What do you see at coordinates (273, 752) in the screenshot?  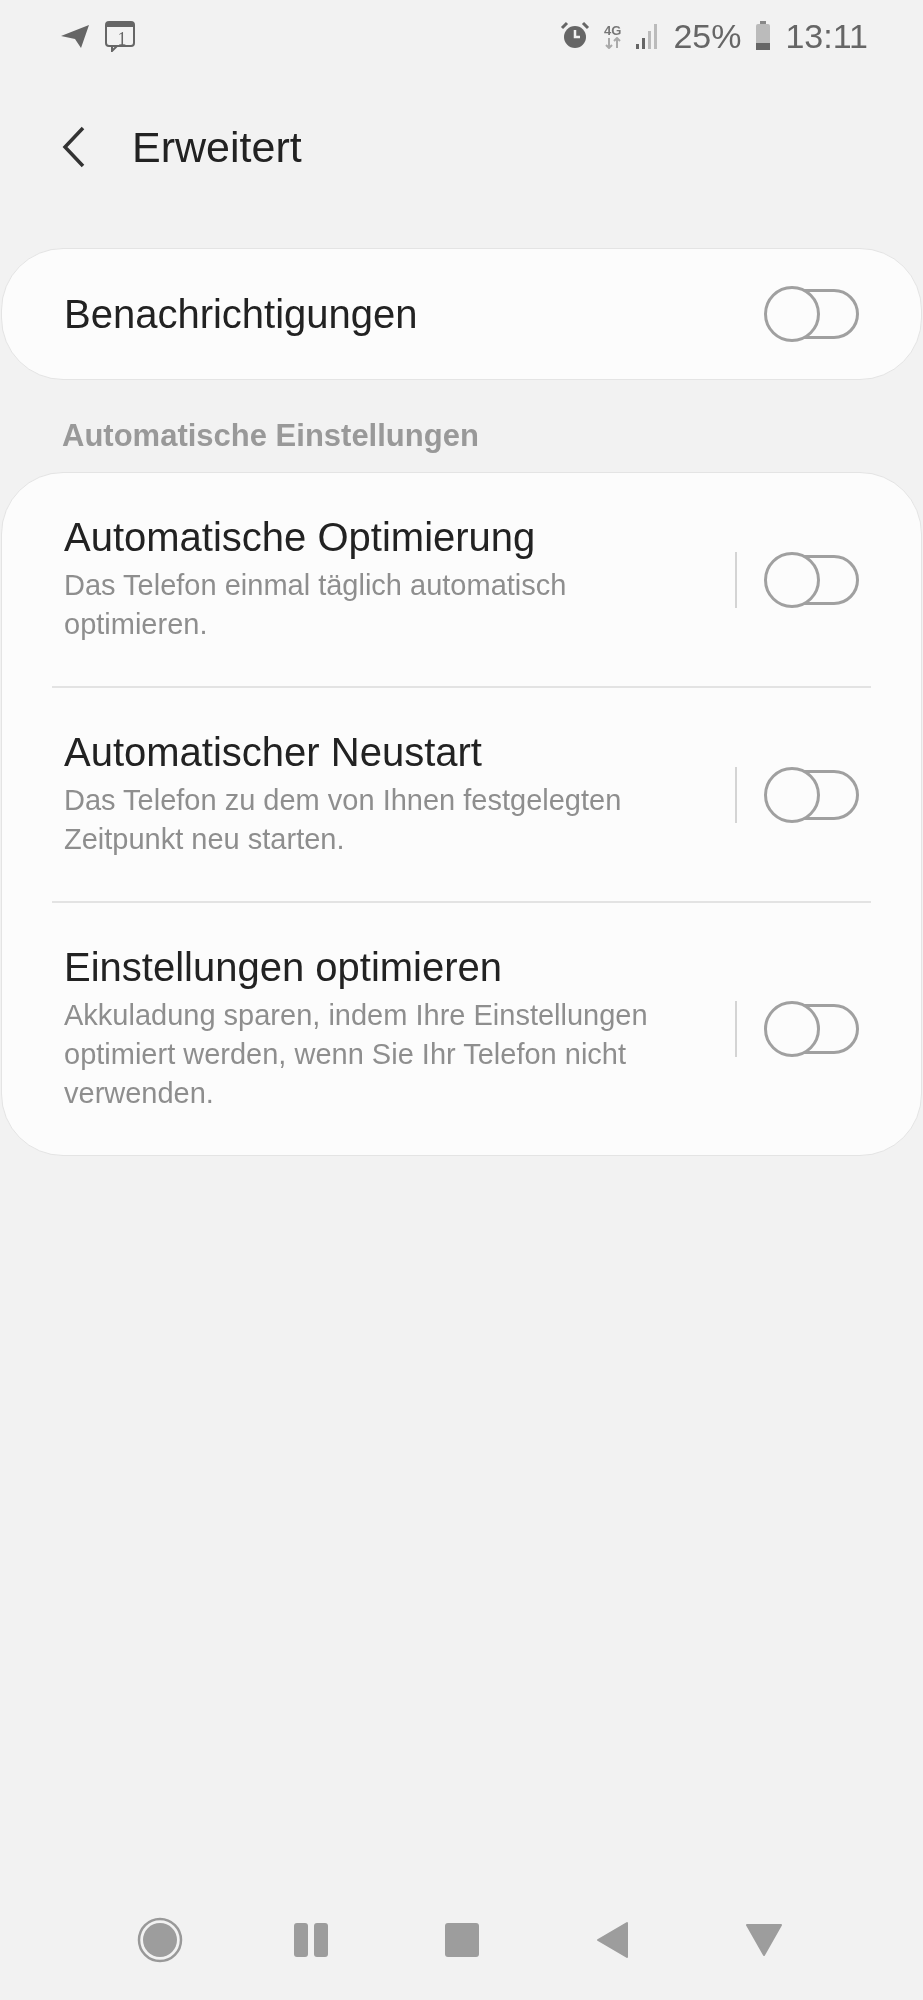 I see `setting-title: Automatischer Neustart` at bounding box center [273, 752].